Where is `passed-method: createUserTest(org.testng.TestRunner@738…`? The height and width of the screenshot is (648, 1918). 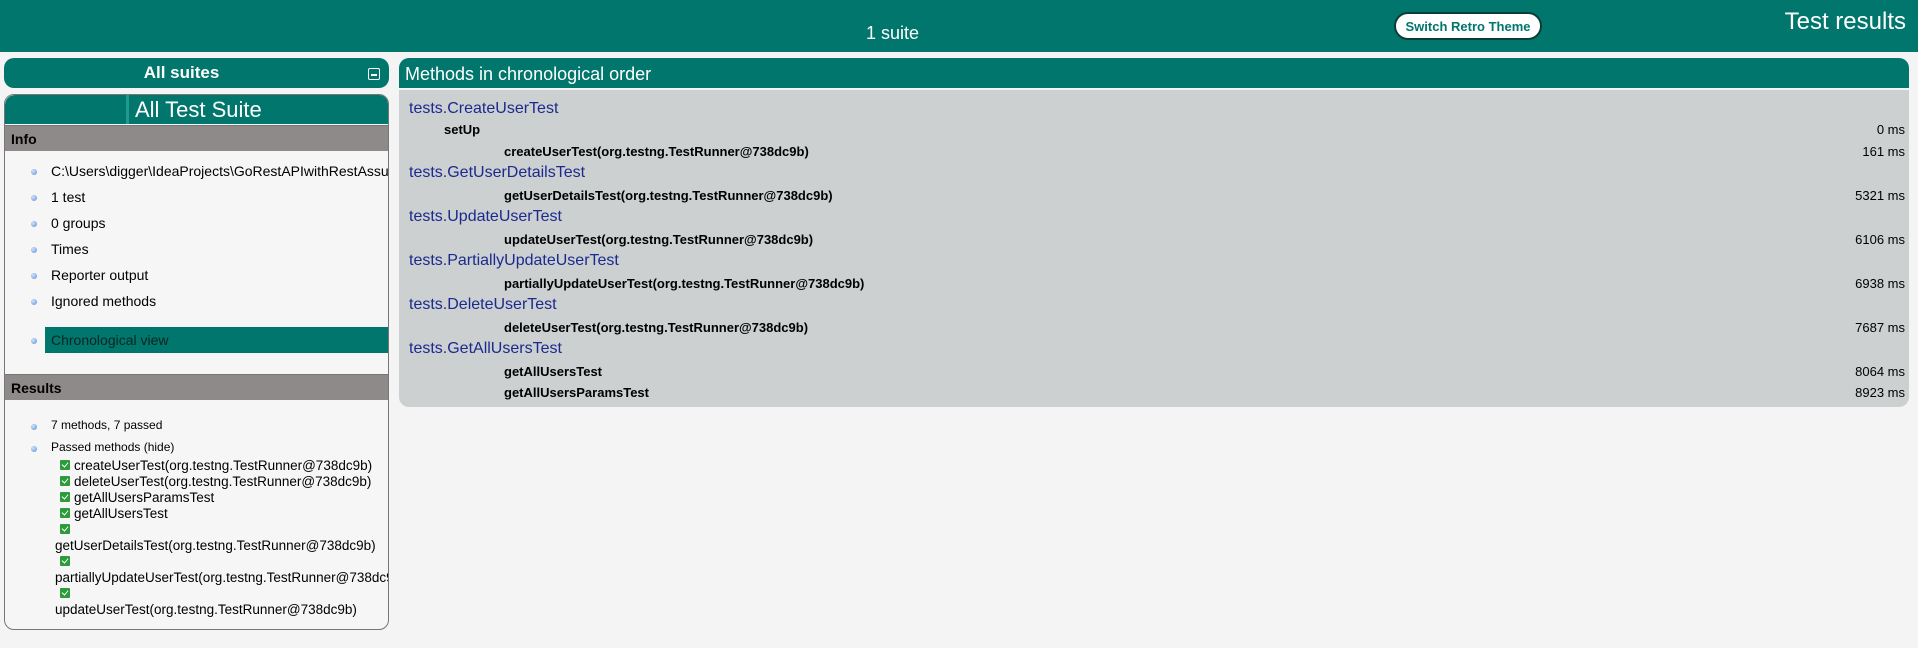
passed-method: createUserTest(org.testng.TestRunner@738… is located at coordinates (224, 466).